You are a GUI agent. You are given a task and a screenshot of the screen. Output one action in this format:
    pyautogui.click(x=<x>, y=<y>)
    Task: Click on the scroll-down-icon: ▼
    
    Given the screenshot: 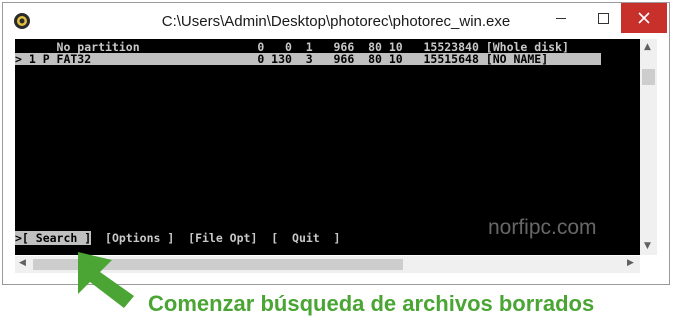 What is the action you would take?
    pyautogui.click(x=647, y=246)
    